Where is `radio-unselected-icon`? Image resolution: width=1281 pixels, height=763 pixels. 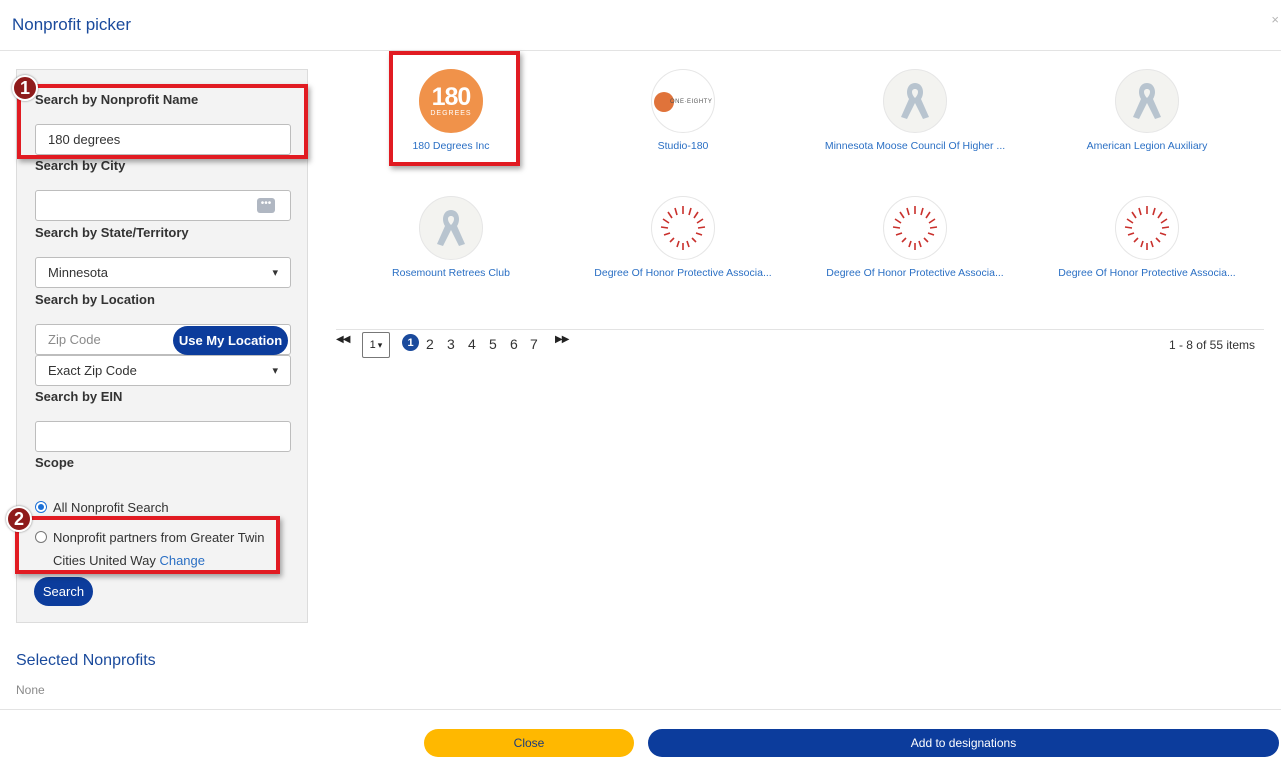
radio-unselected-icon is located at coordinates (41, 537).